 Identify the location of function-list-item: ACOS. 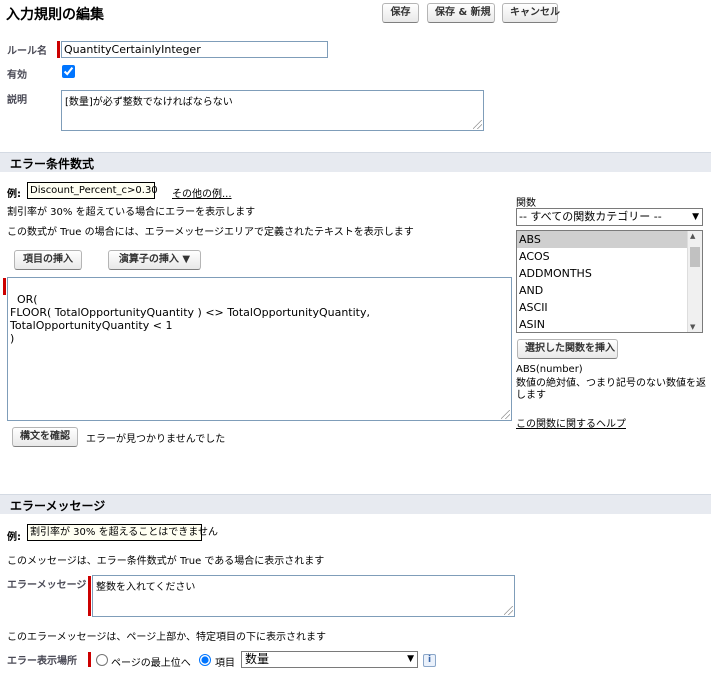
(609, 256).